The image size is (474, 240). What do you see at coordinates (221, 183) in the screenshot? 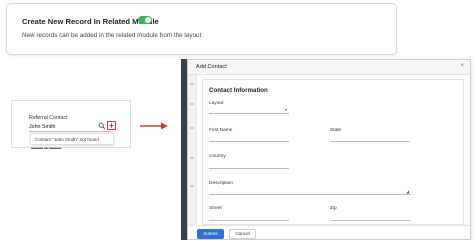
I see `description-label: Description` at bounding box center [221, 183].